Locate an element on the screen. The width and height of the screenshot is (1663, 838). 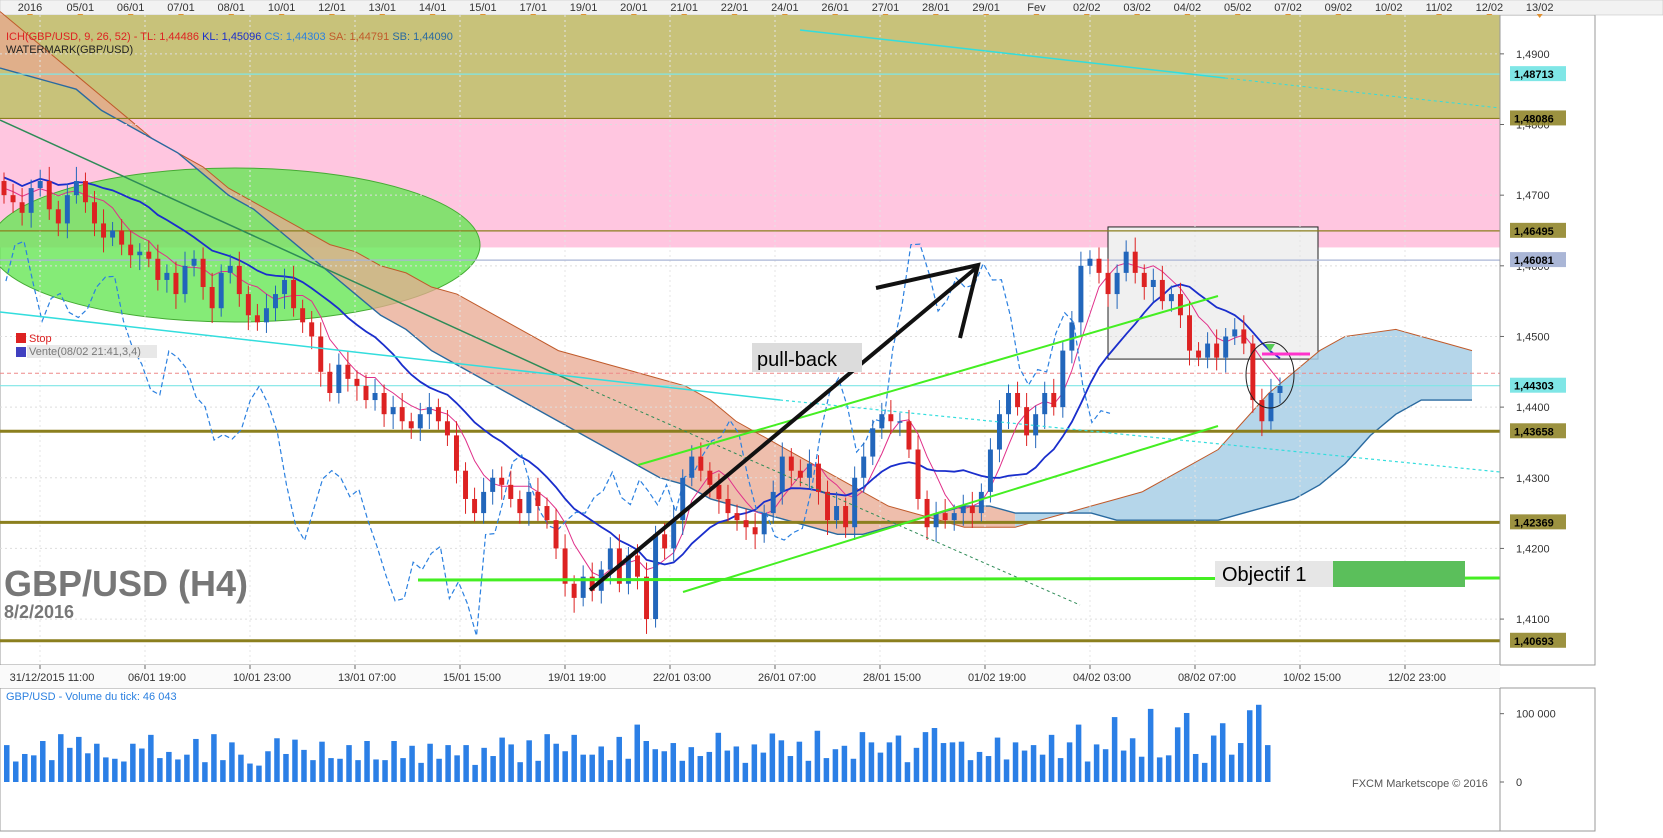
top-date-label: 12/02 is located at coordinates (1490, 8).